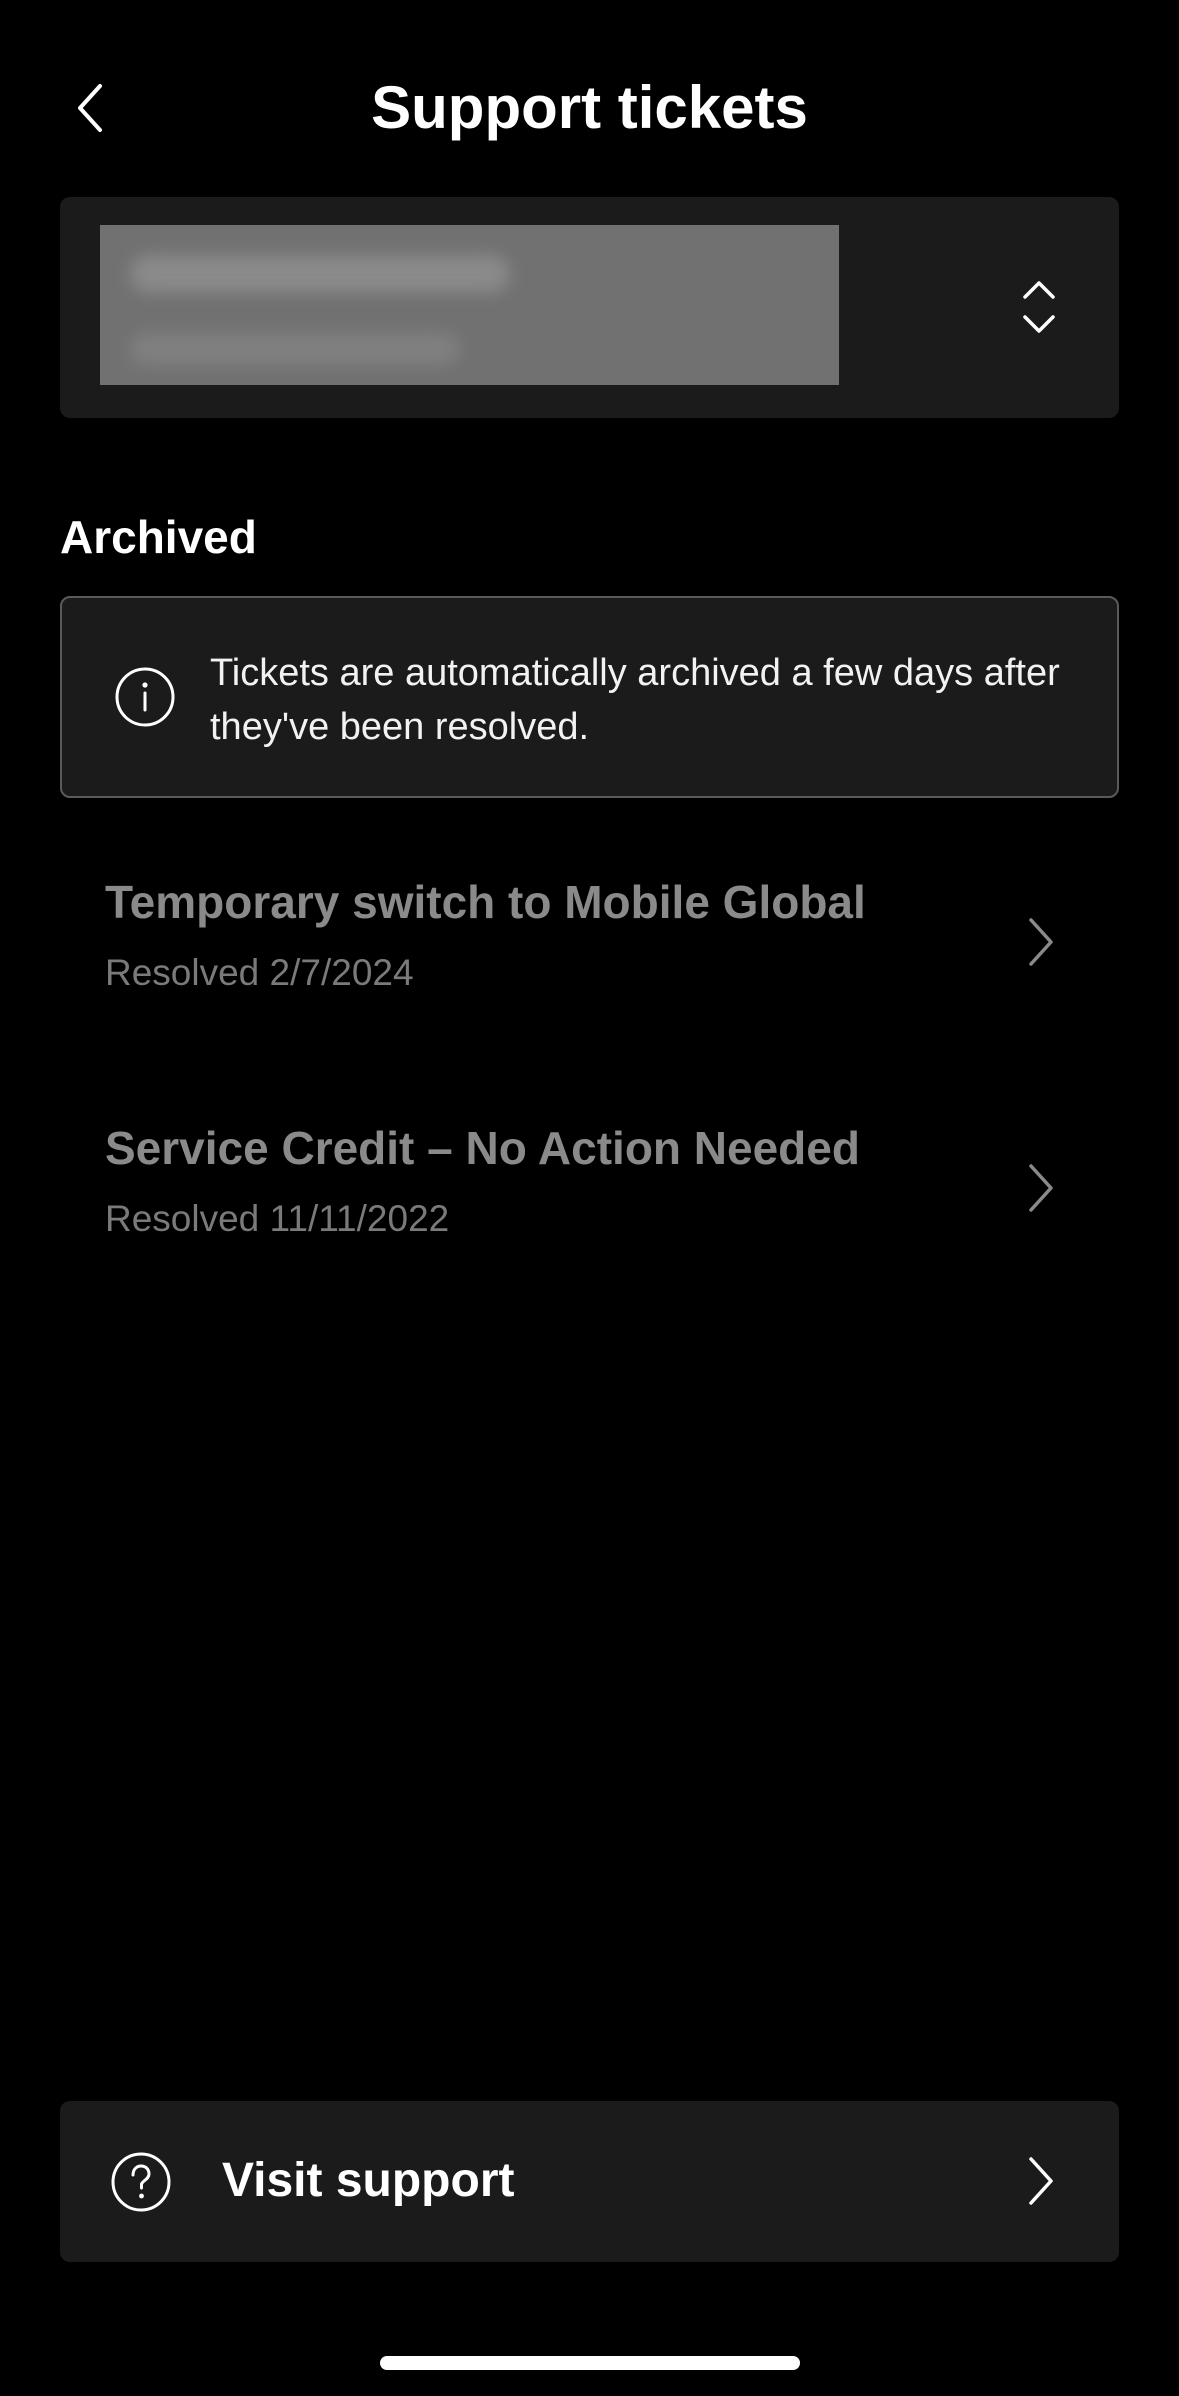 The width and height of the screenshot is (1179, 2396). Describe the element at coordinates (485, 902) in the screenshot. I see `ticket-title: Temporary switch to Mobile Global` at that location.